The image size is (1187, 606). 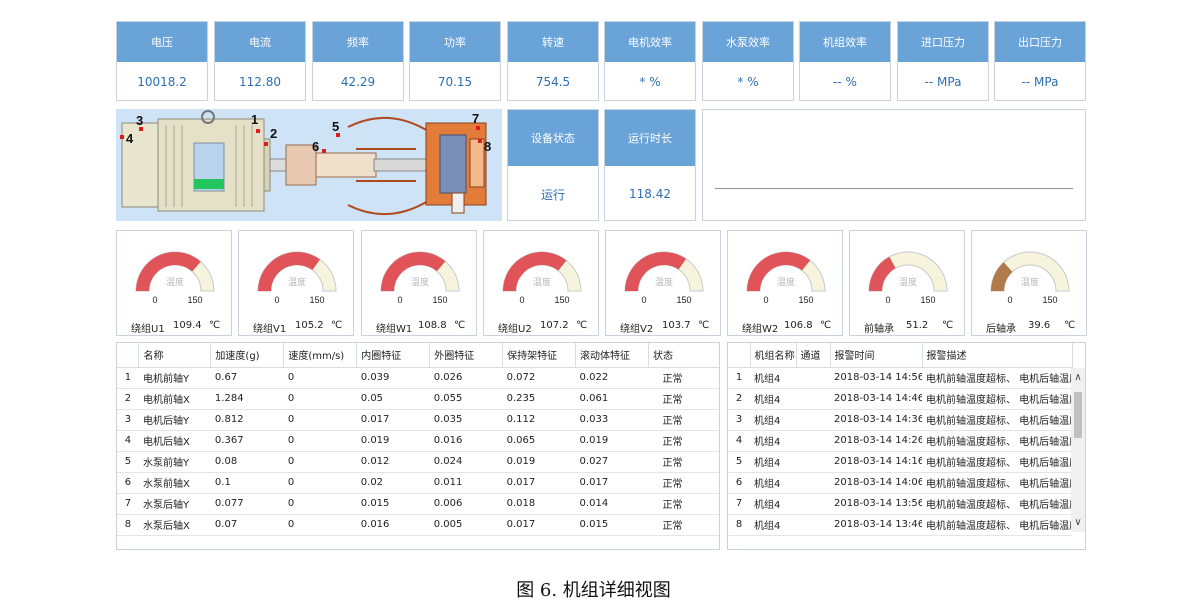 What do you see at coordinates (539, 355) in the screenshot?
I see `column-header: 保持架特征` at bounding box center [539, 355].